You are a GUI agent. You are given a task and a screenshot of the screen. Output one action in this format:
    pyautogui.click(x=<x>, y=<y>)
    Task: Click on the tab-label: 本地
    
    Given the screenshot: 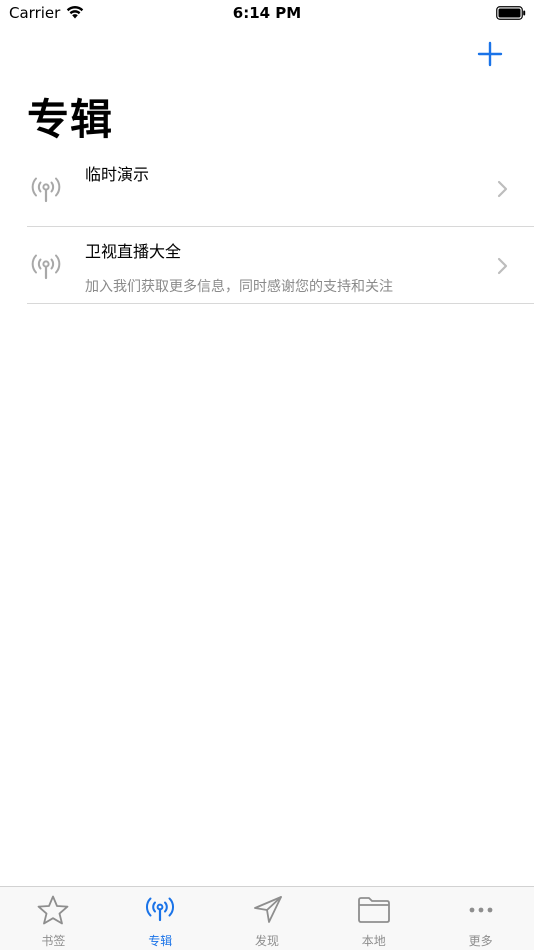 What is the action you would take?
    pyautogui.click(x=373, y=941)
    